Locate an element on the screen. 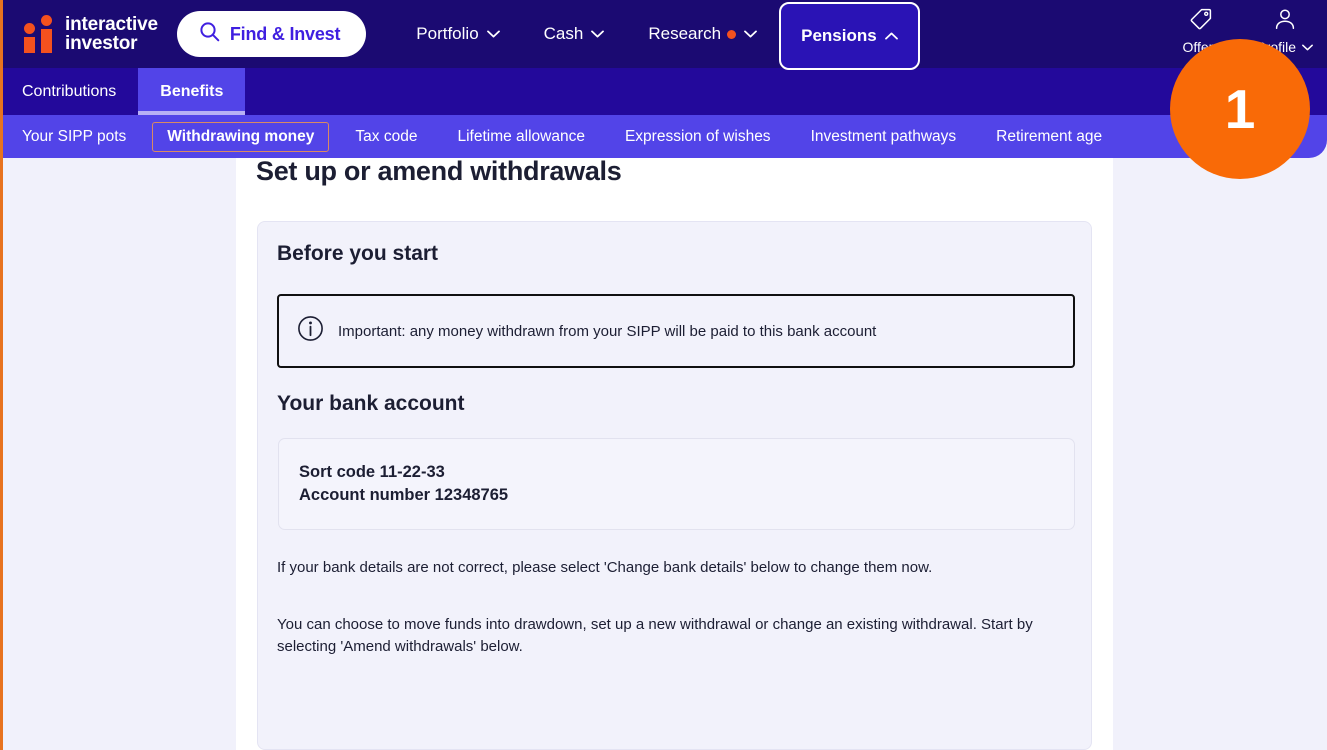 This screenshot has height=750, width=1327. secondary-nav: Contributions Benefits is located at coordinates (663, 91).